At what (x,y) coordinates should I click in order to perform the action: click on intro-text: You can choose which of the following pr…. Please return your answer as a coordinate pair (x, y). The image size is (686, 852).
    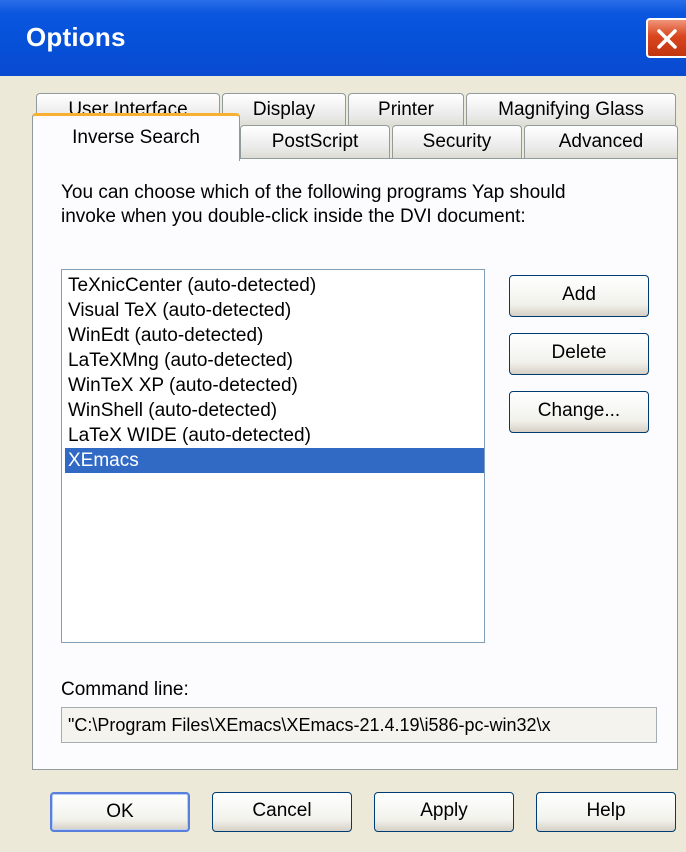
    Looking at the image, I should click on (361, 205).